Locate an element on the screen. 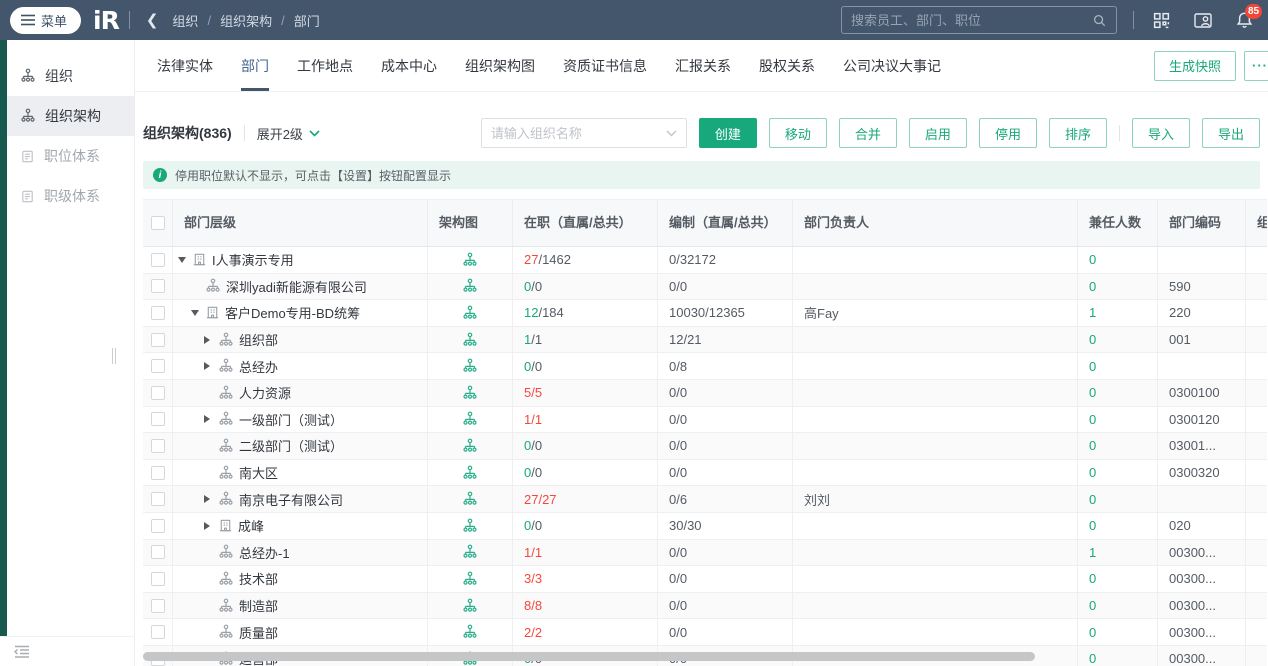  concurrent-count-cell: 1 is located at coordinates (1118, 313).